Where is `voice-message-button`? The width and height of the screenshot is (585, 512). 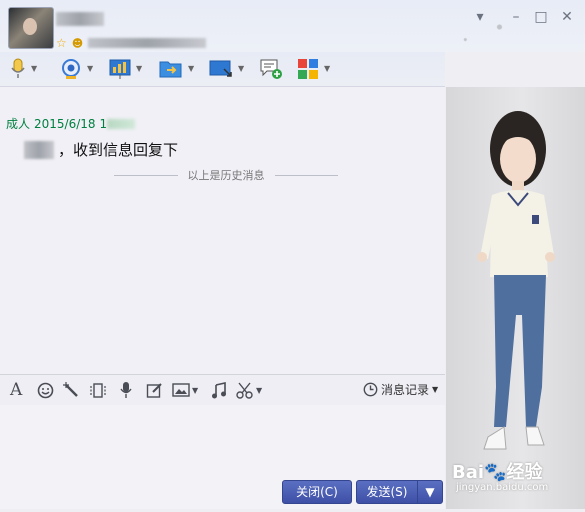 voice-message-button is located at coordinates (126, 390).